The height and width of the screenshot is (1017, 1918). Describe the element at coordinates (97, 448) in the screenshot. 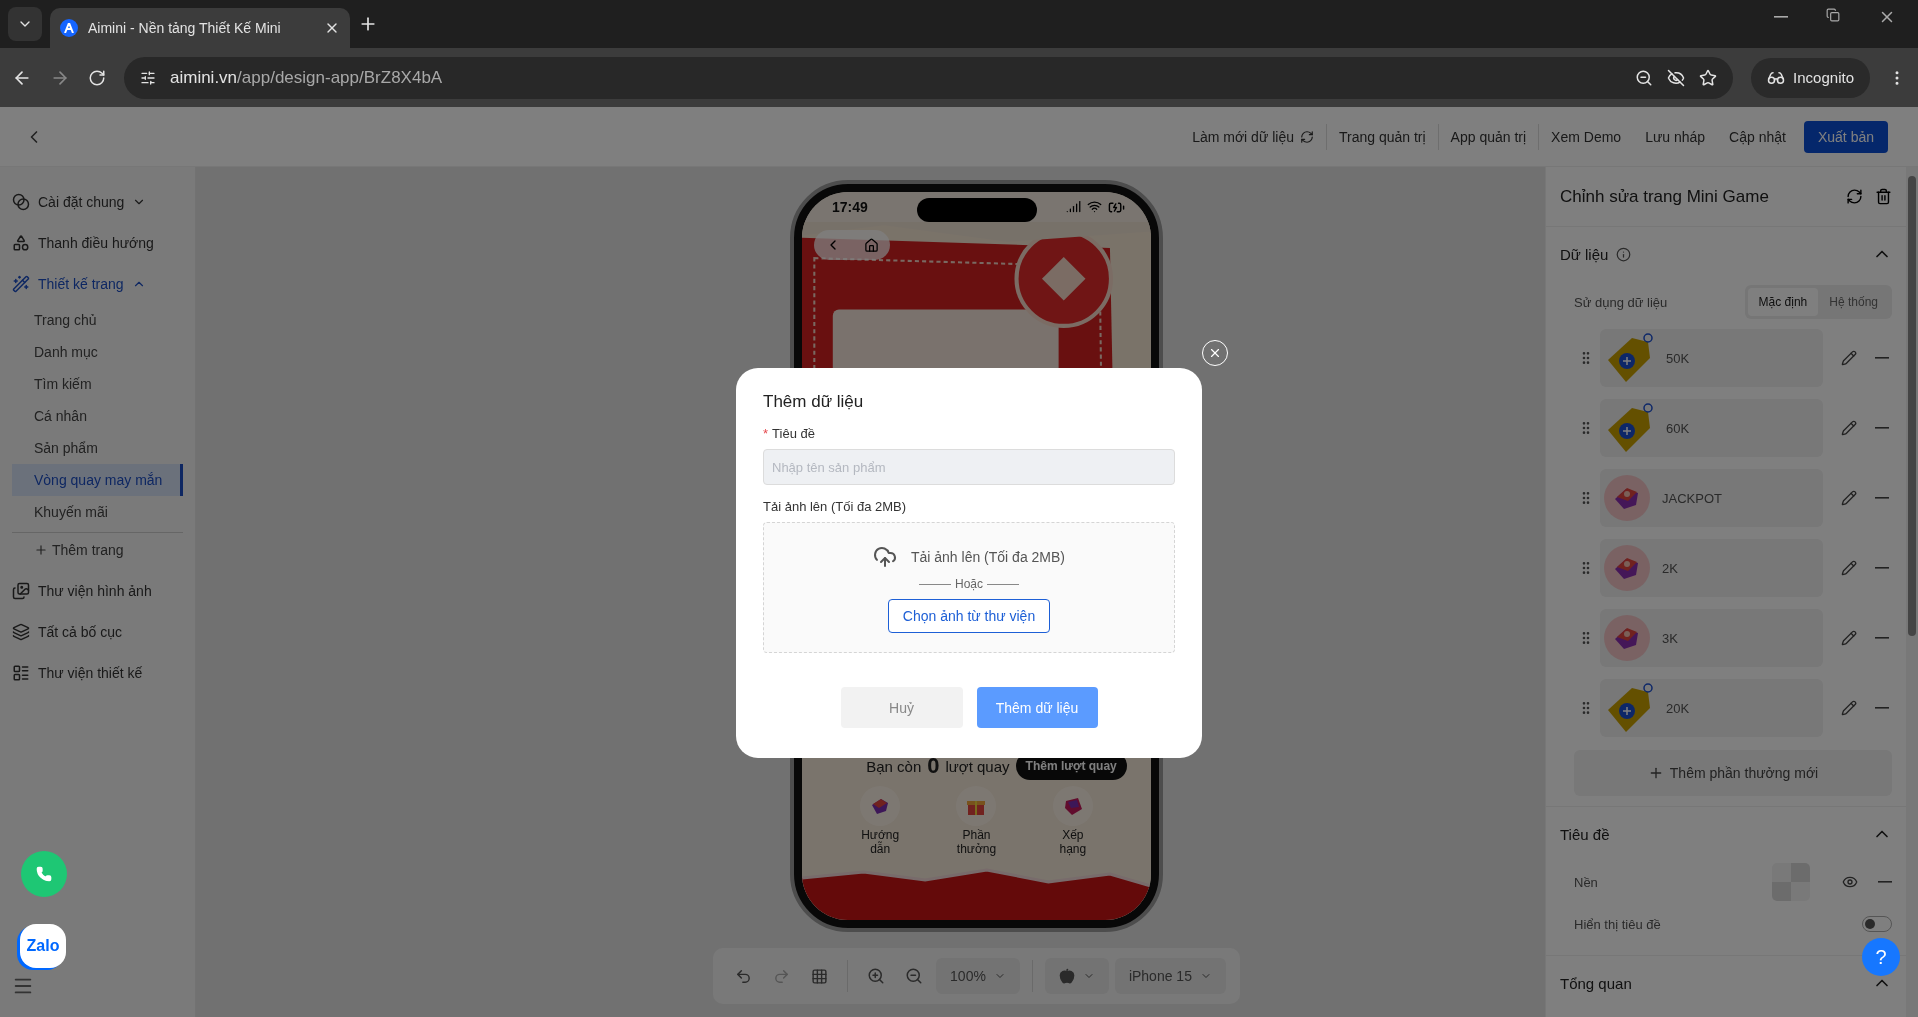

I see `sidebar-subitem: Sản phẩm` at that location.